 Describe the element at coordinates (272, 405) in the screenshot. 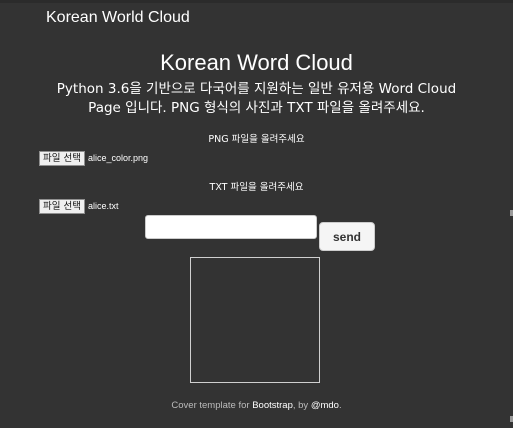

I see `bootstrap-link: Bootstrap` at that location.